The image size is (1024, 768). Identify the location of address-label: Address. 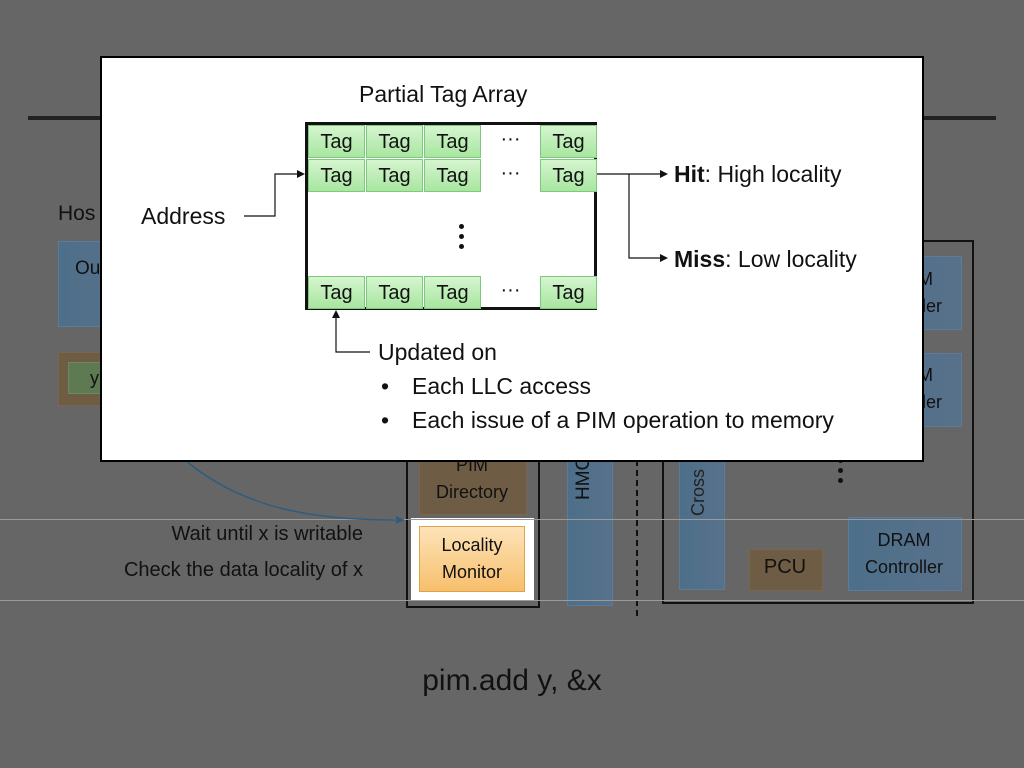
(183, 216).